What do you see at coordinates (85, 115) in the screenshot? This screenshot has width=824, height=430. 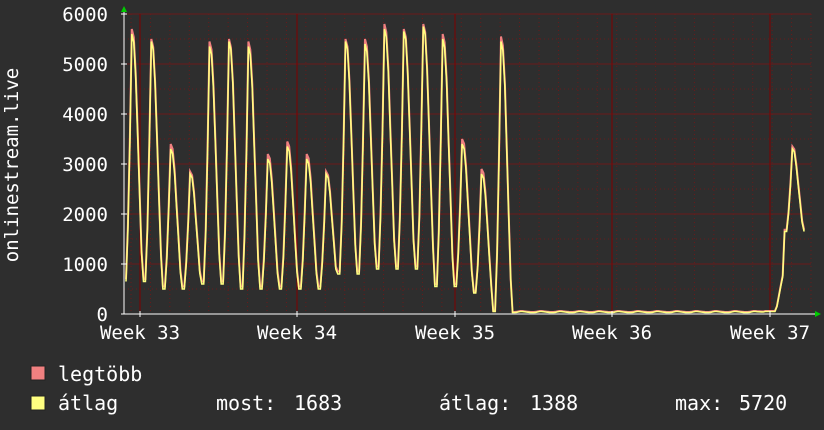 I see `y-tick-label: 4000` at bounding box center [85, 115].